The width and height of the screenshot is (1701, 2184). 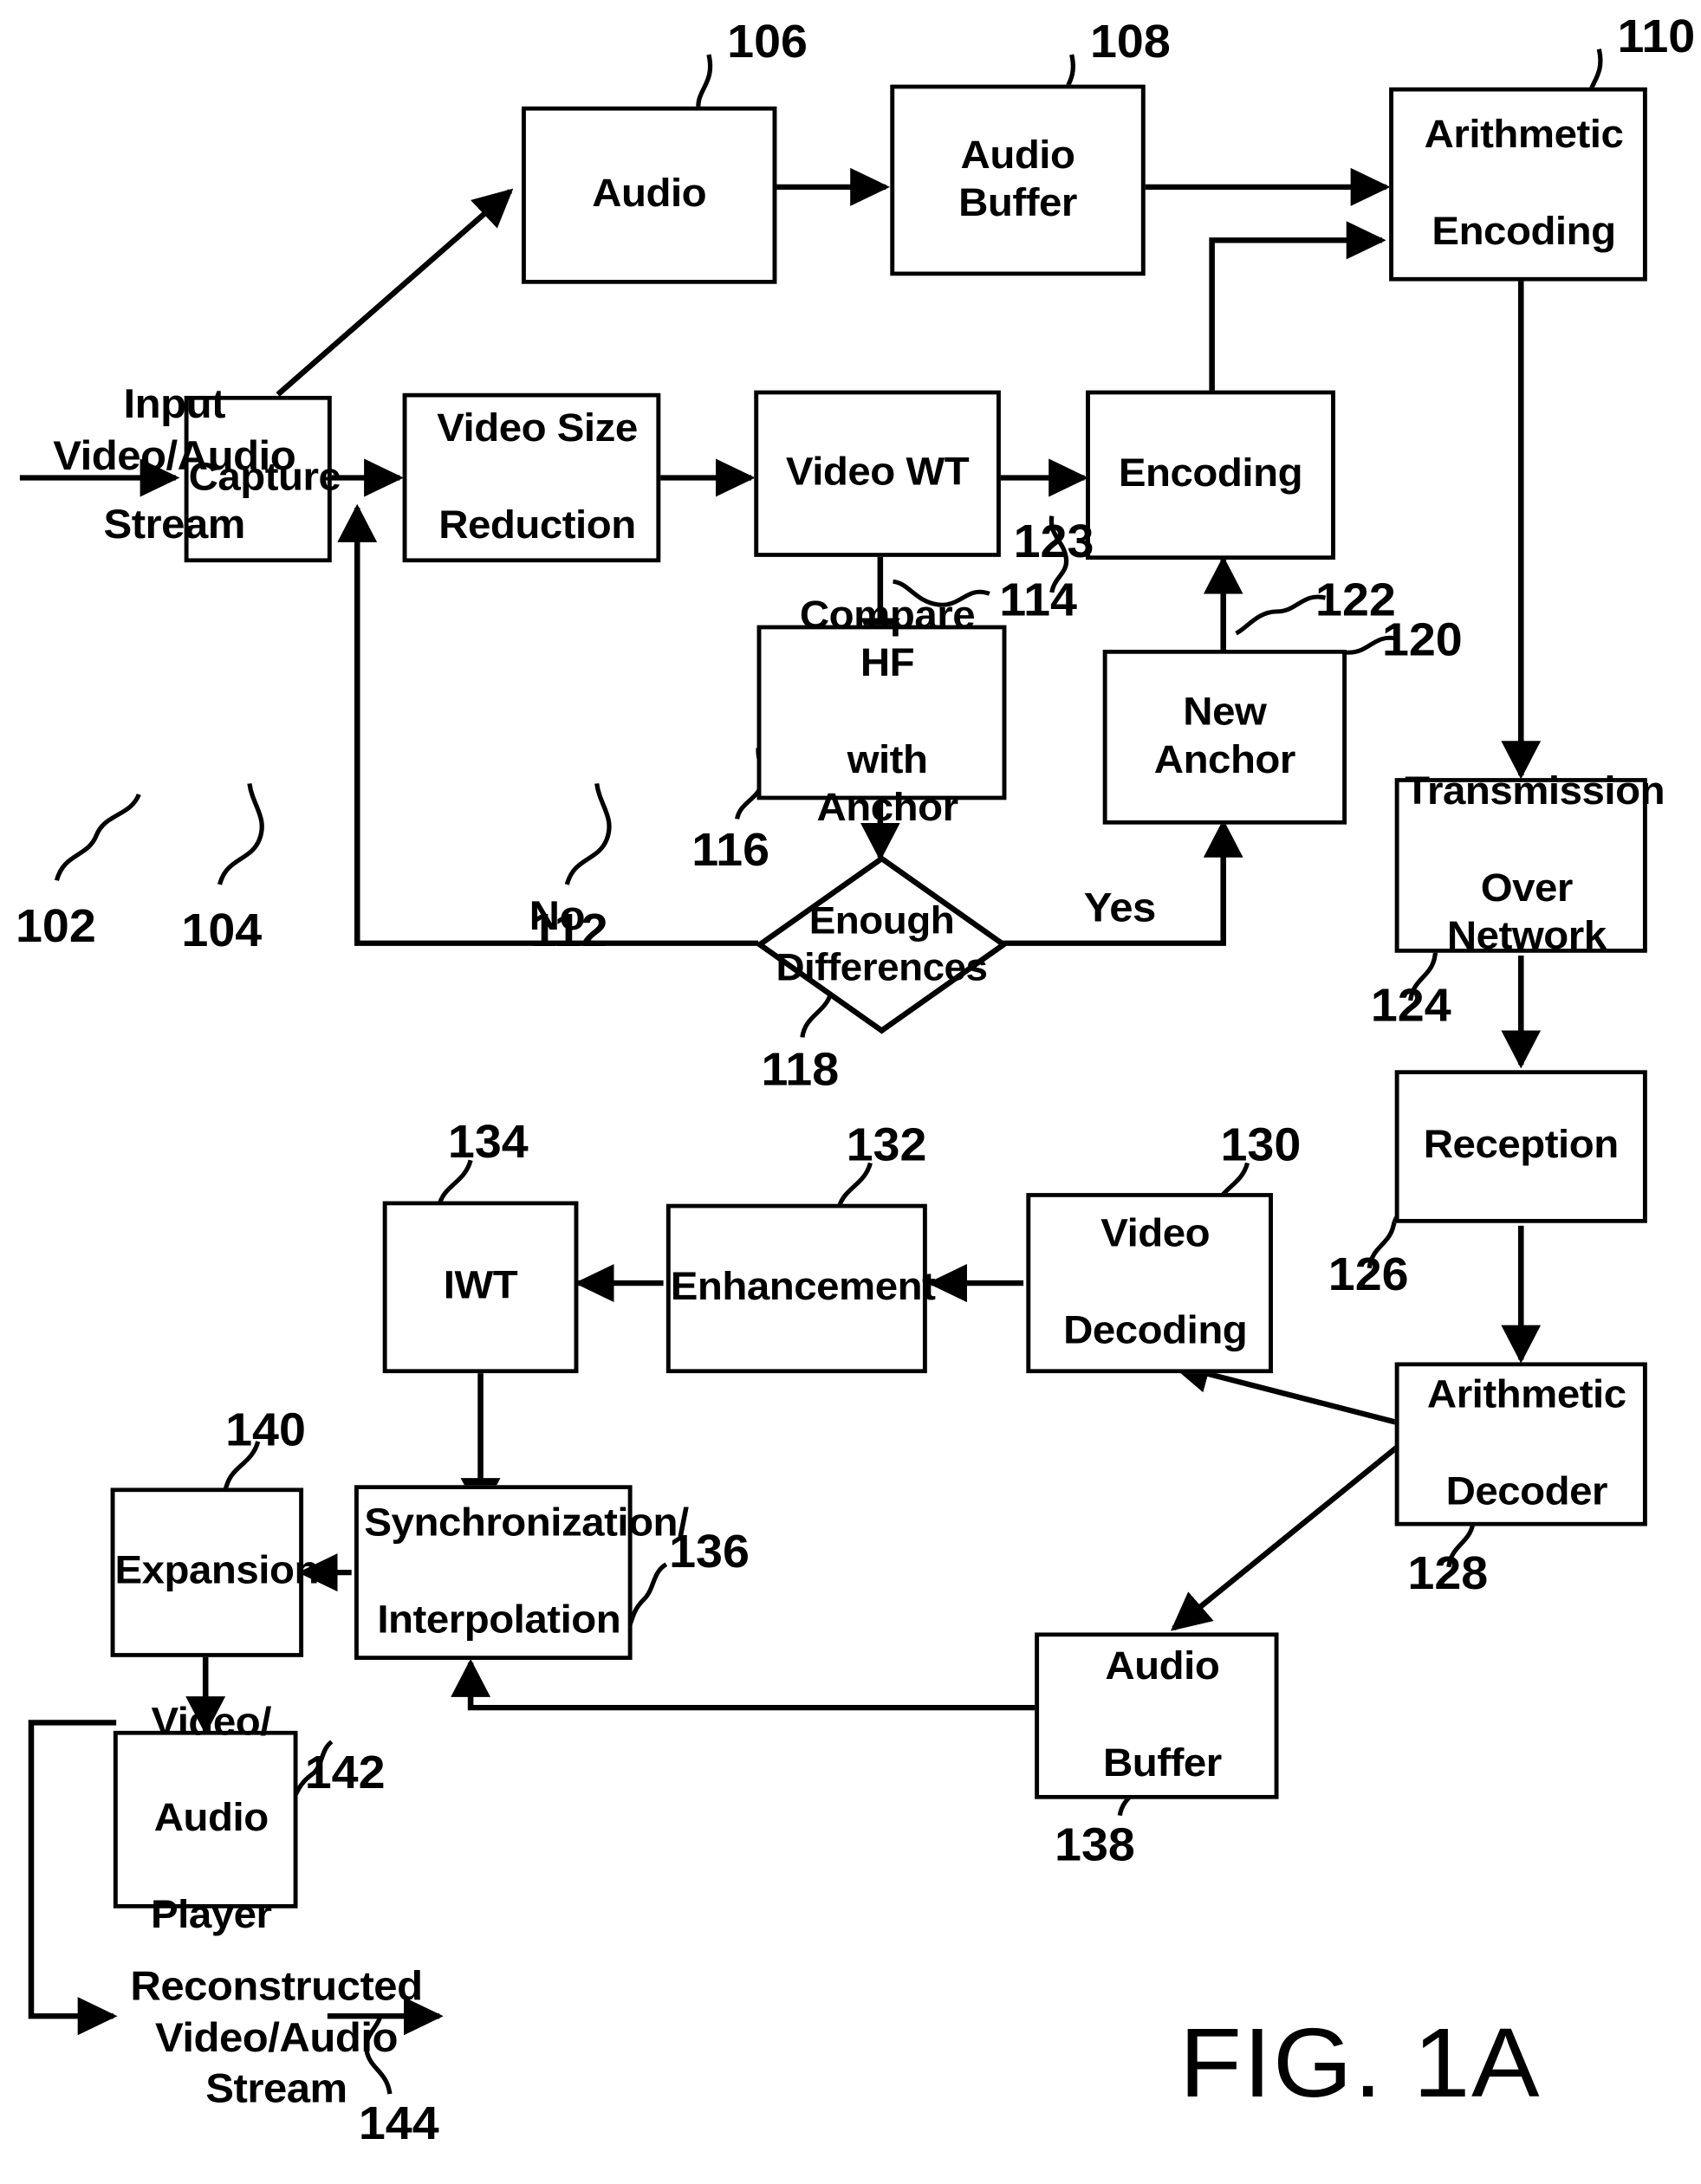 I want to click on edge-audiobuffer2-to-sync, so click(x=743, y=1684).